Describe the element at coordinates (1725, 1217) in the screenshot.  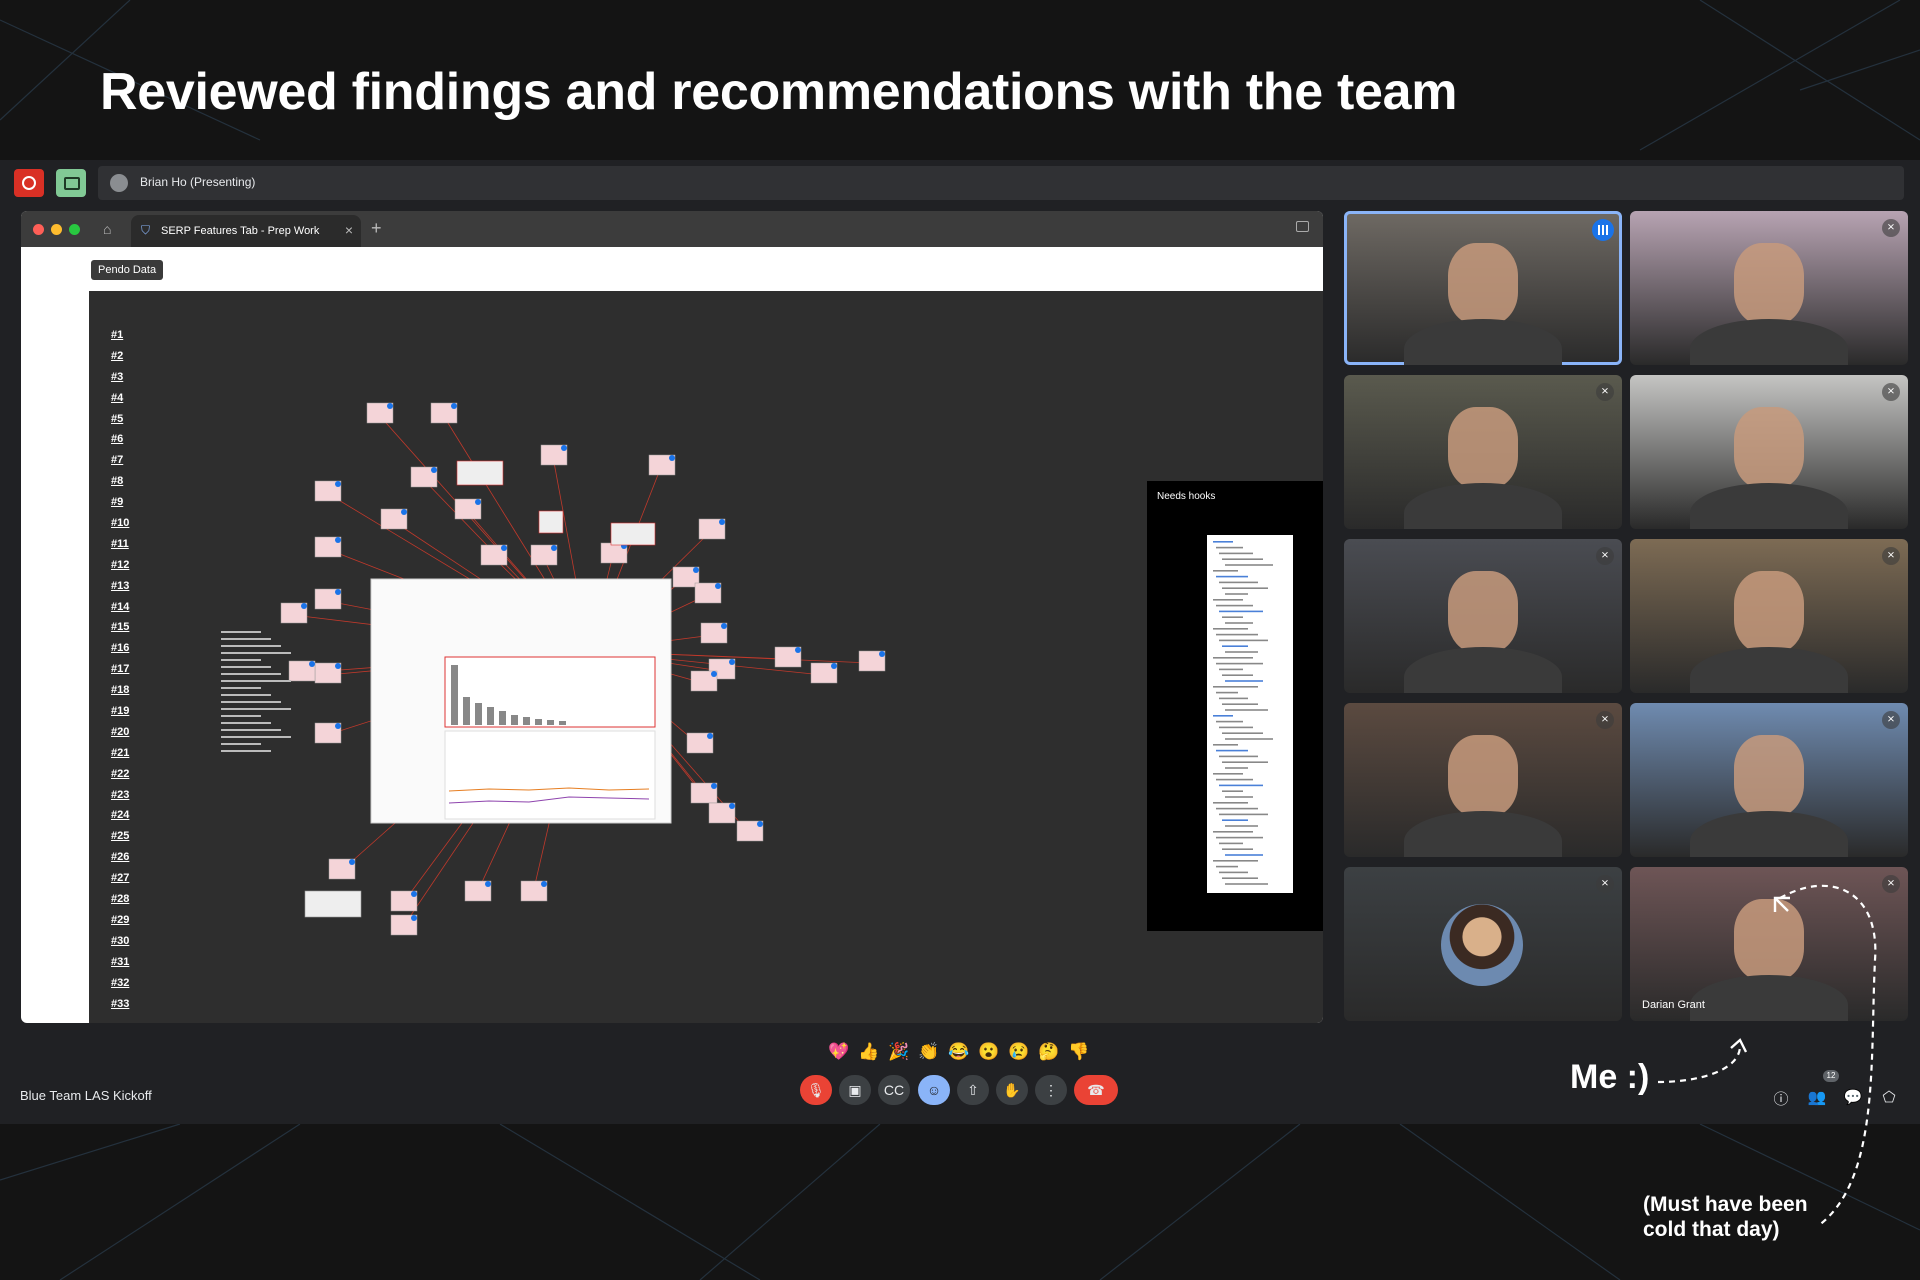
I see `cold-annotation: (Must have been cold that day)` at that location.